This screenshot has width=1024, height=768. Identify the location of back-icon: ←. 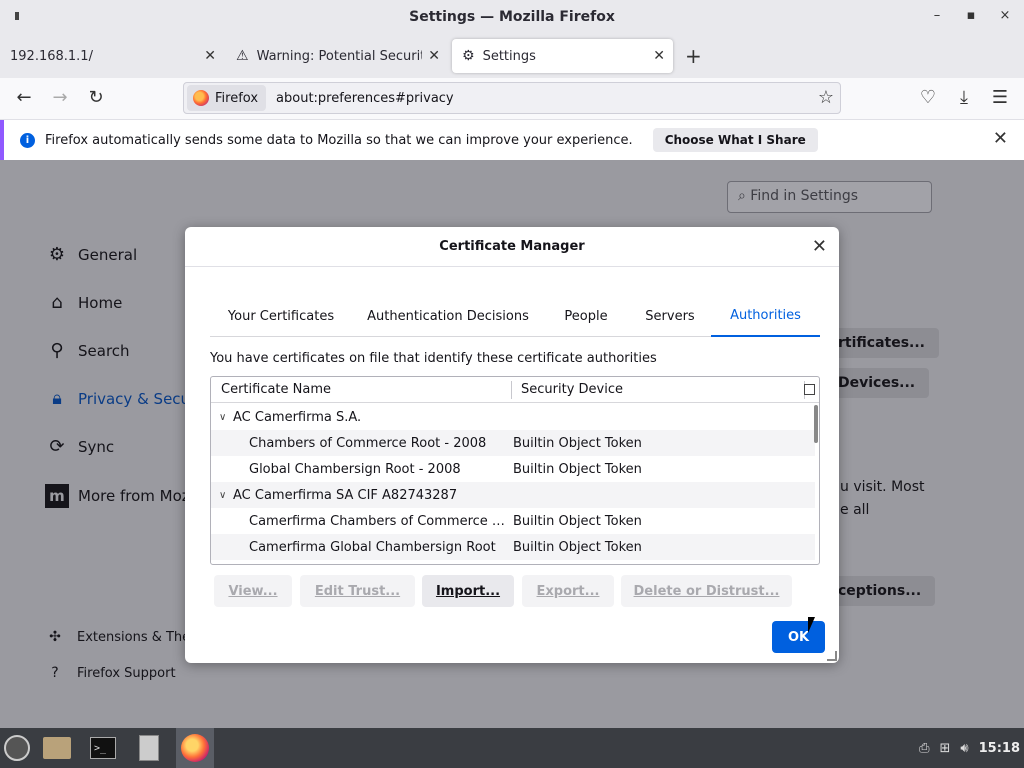
(24, 97).